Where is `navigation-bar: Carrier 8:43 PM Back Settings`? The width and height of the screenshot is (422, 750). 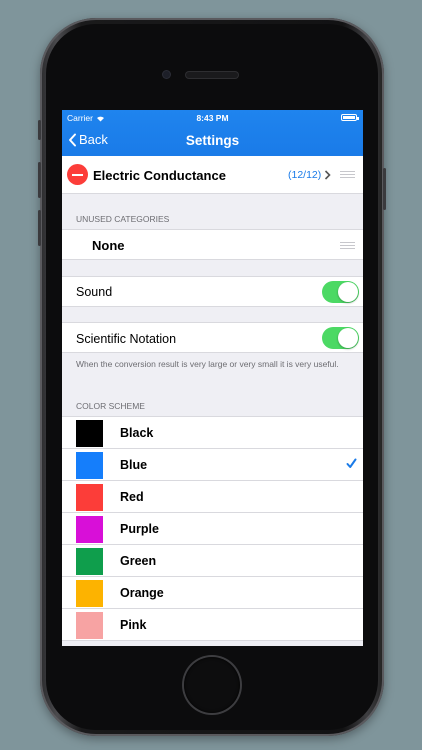
navigation-bar: Carrier 8:43 PM Back Settings is located at coordinates (212, 133).